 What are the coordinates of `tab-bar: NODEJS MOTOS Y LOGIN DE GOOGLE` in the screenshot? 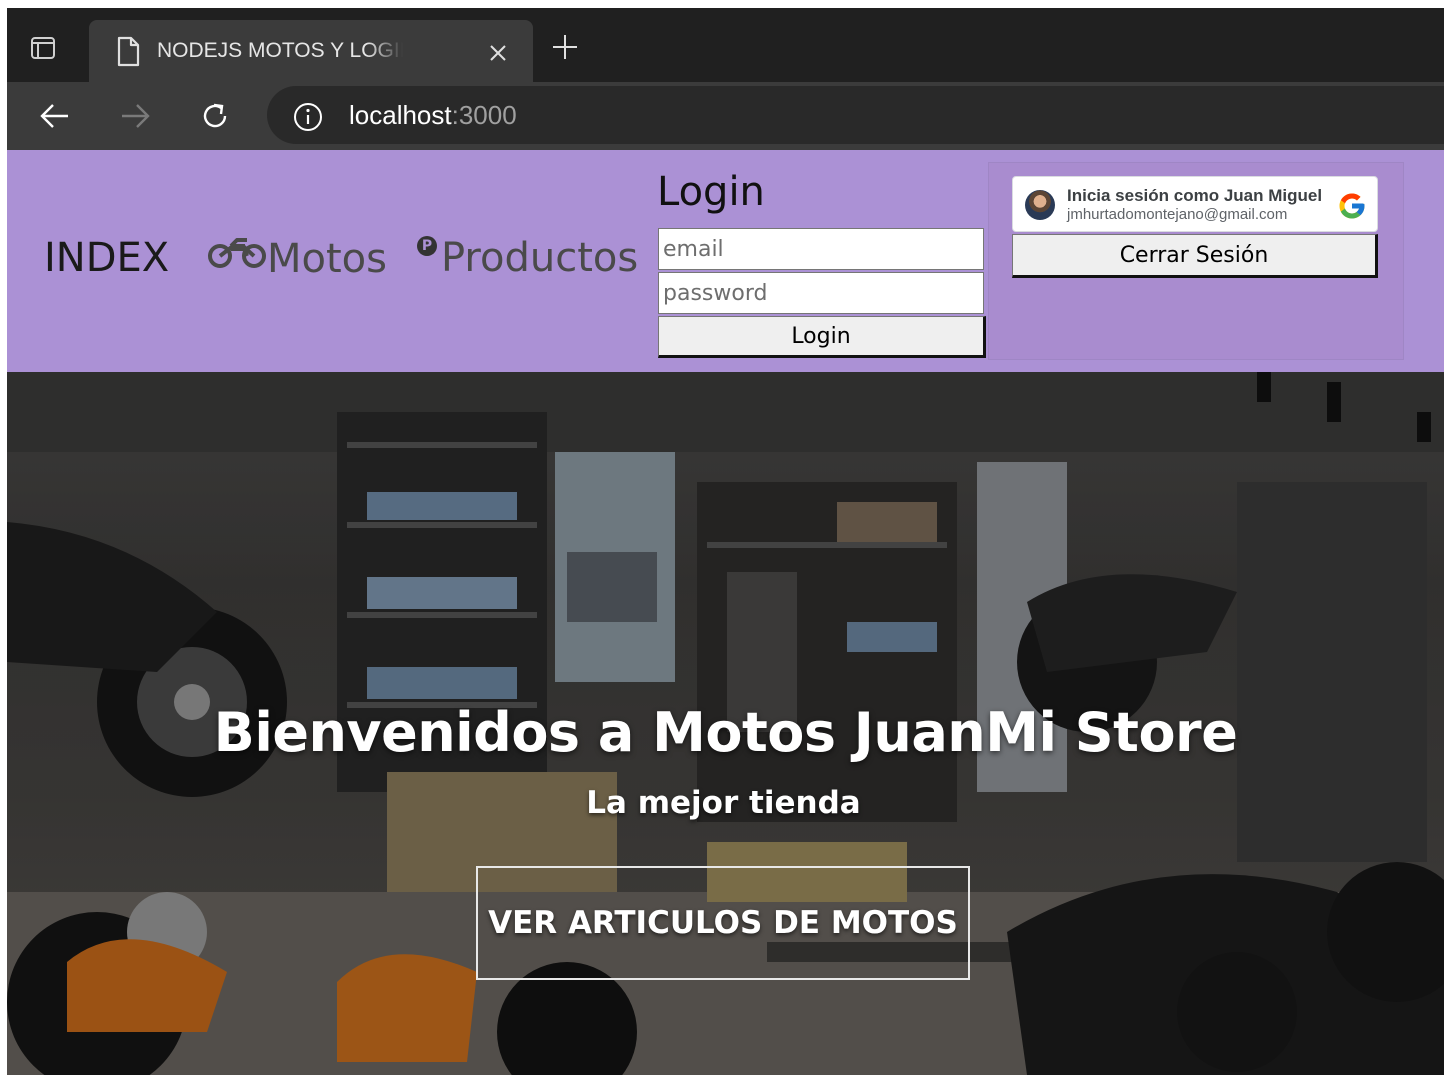 It's located at (725, 47).